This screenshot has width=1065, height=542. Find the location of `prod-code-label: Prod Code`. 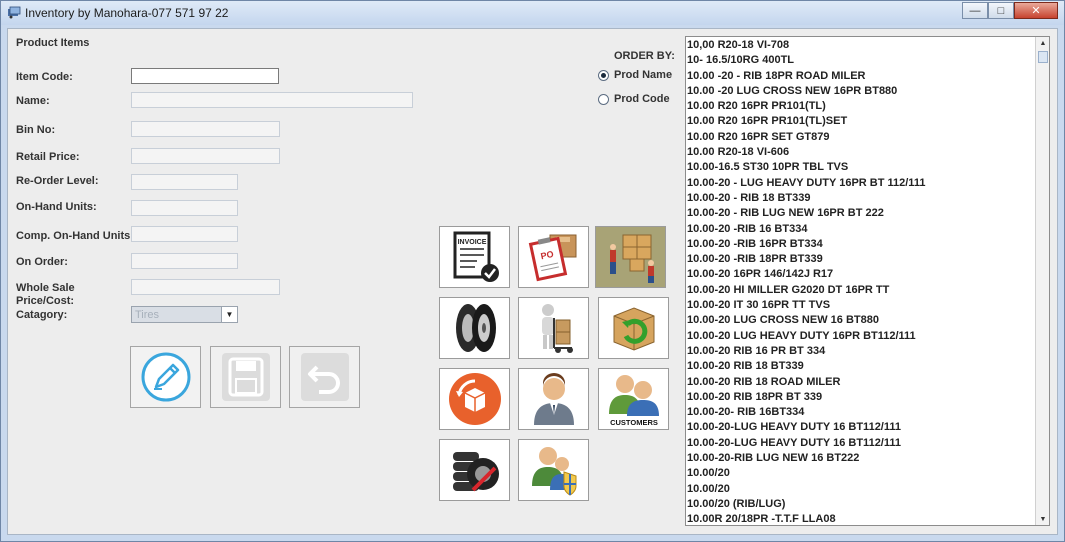

prod-code-label: Prod Code is located at coordinates (642, 99).